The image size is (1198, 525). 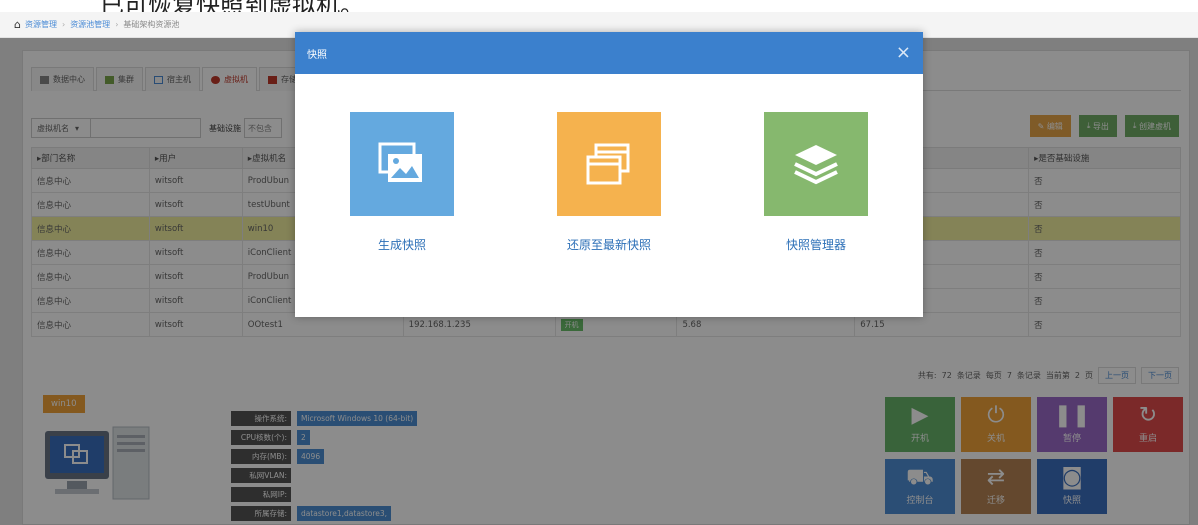 I want to click on restore-latest-snapshot-option: 还原至最新快照, so click(x=609, y=182).